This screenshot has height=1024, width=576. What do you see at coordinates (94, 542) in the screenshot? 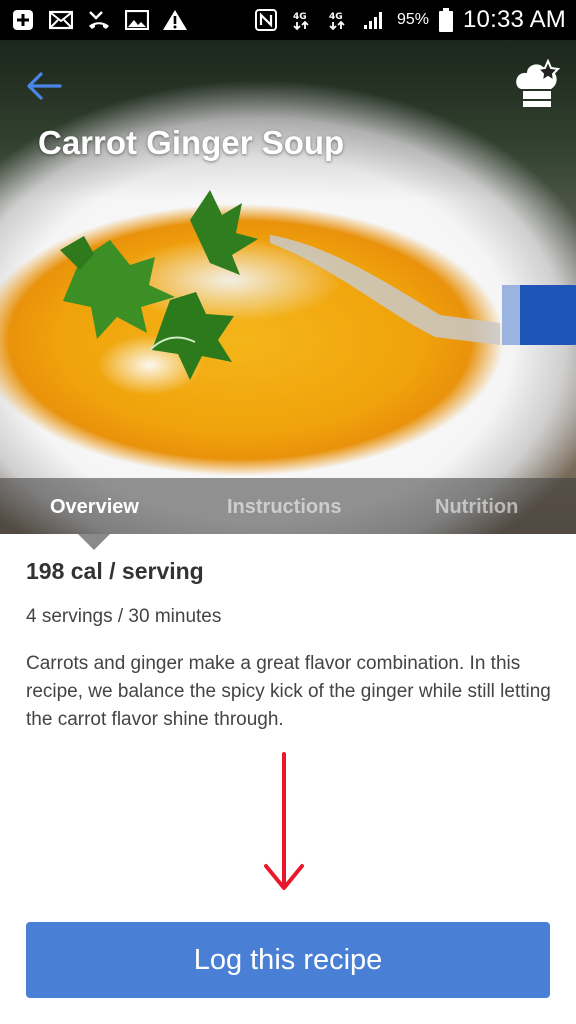
I see `active-tab-indicator` at bounding box center [94, 542].